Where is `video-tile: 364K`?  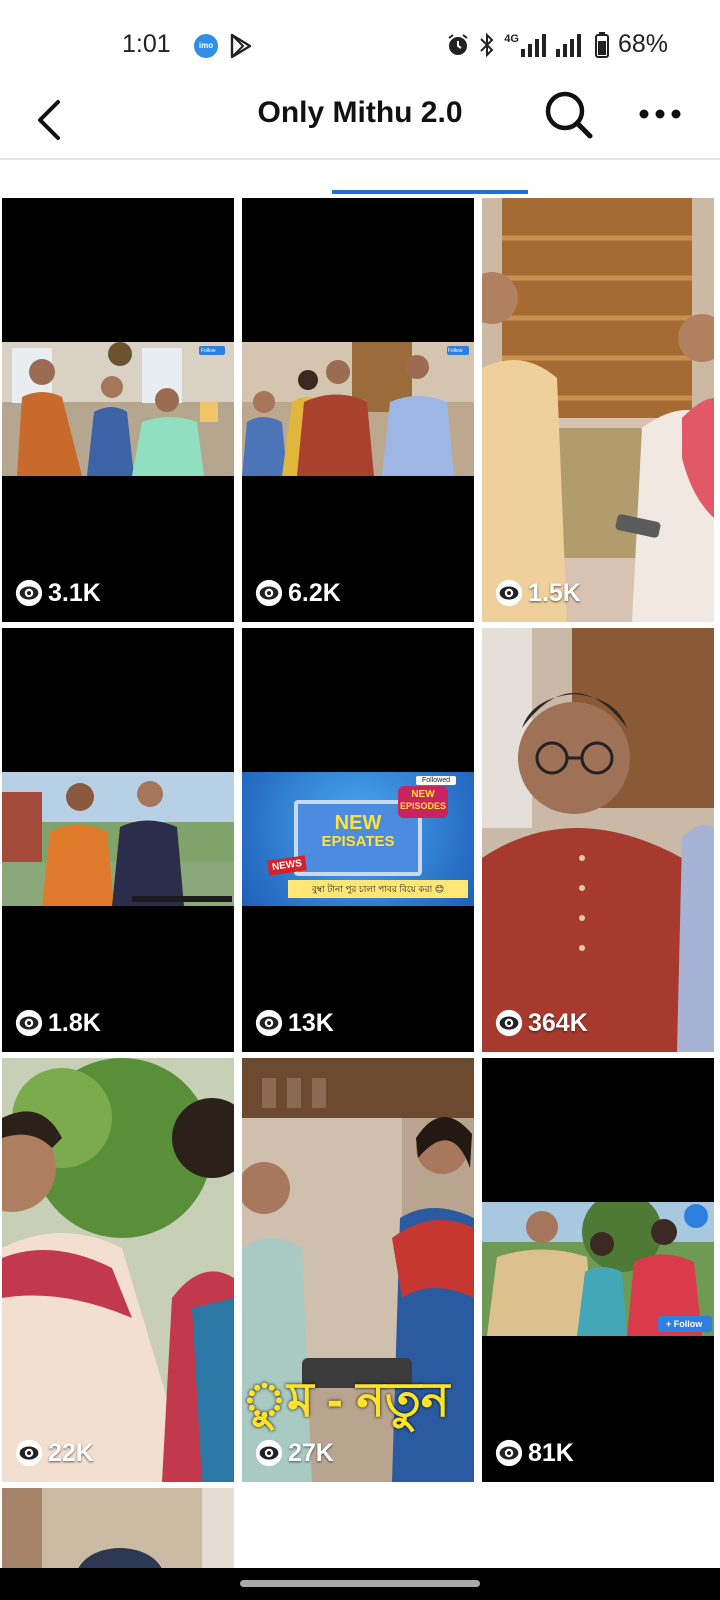 video-tile: 364K is located at coordinates (598, 840).